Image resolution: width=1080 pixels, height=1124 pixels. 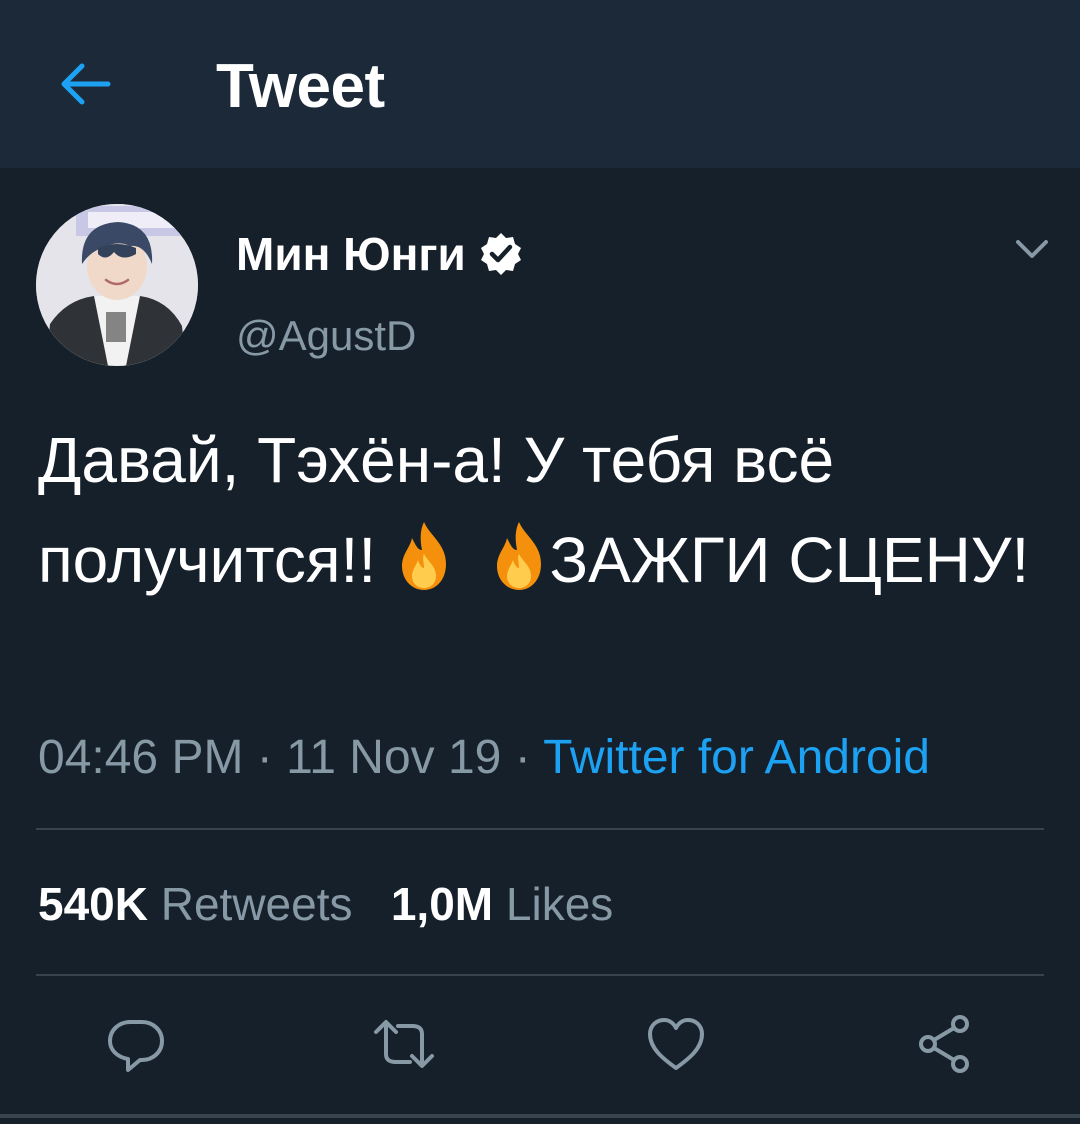 What do you see at coordinates (351, 254) in the screenshot?
I see `display-name-text: Мин Юнги` at bounding box center [351, 254].